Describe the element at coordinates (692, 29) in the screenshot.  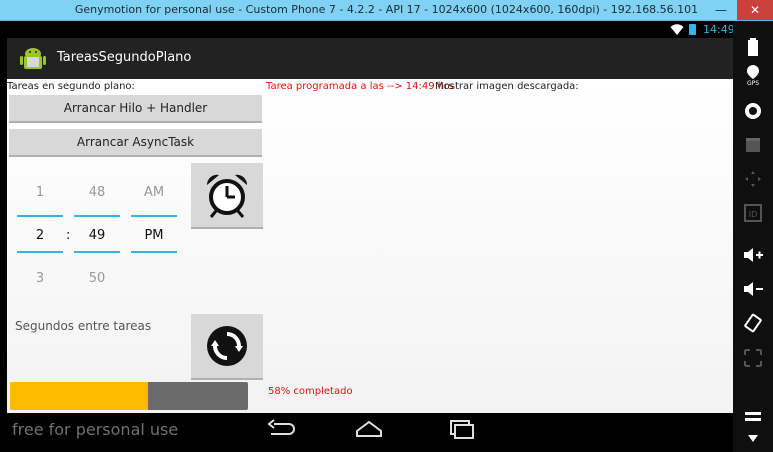
I see `battery-icon` at that location.